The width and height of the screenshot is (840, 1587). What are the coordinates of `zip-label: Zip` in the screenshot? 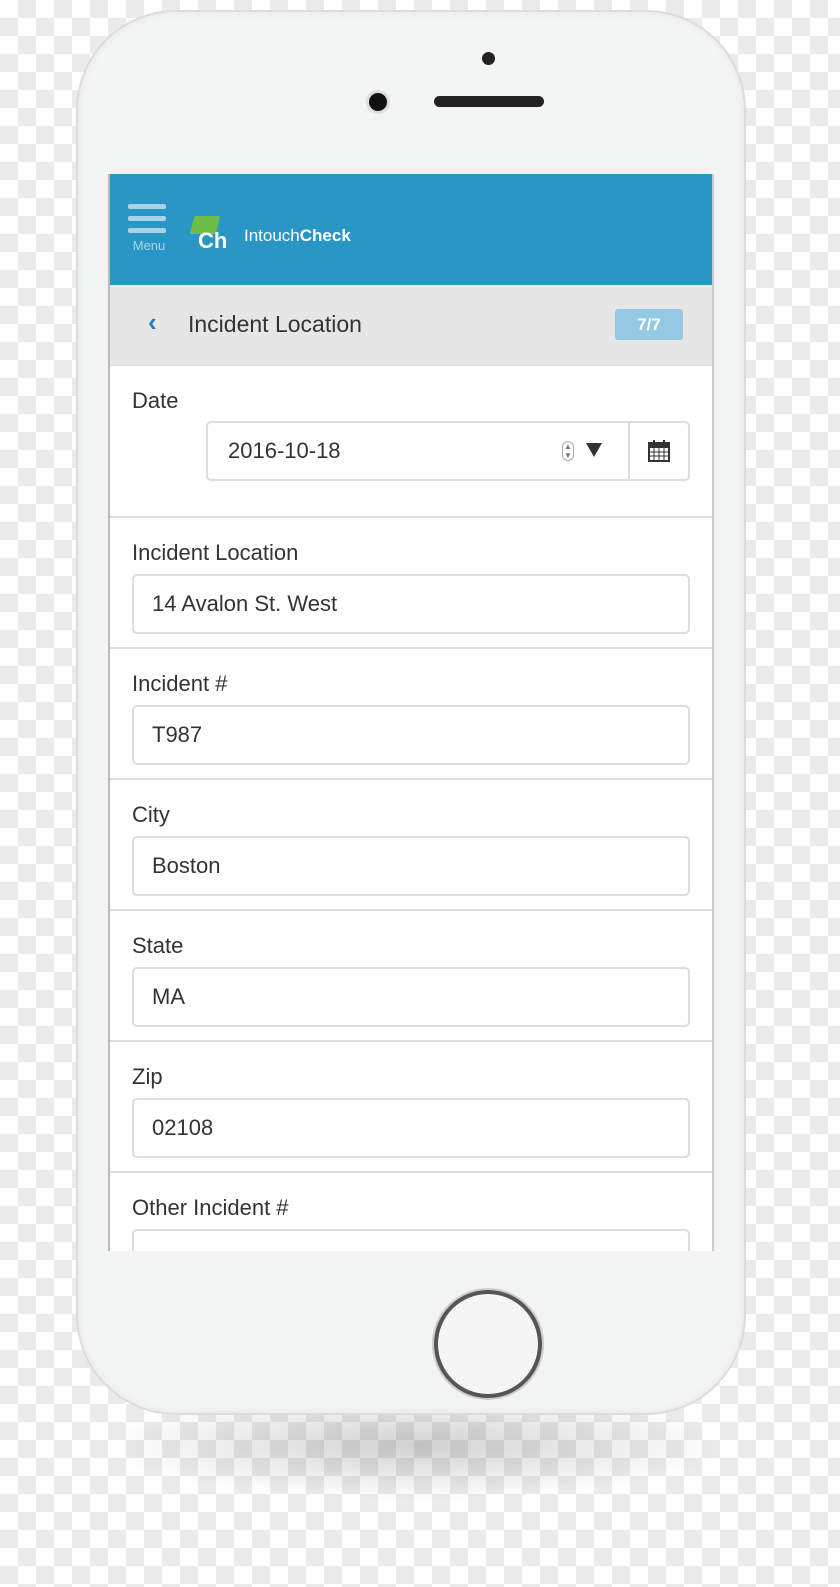 It's located at (147, 1076).